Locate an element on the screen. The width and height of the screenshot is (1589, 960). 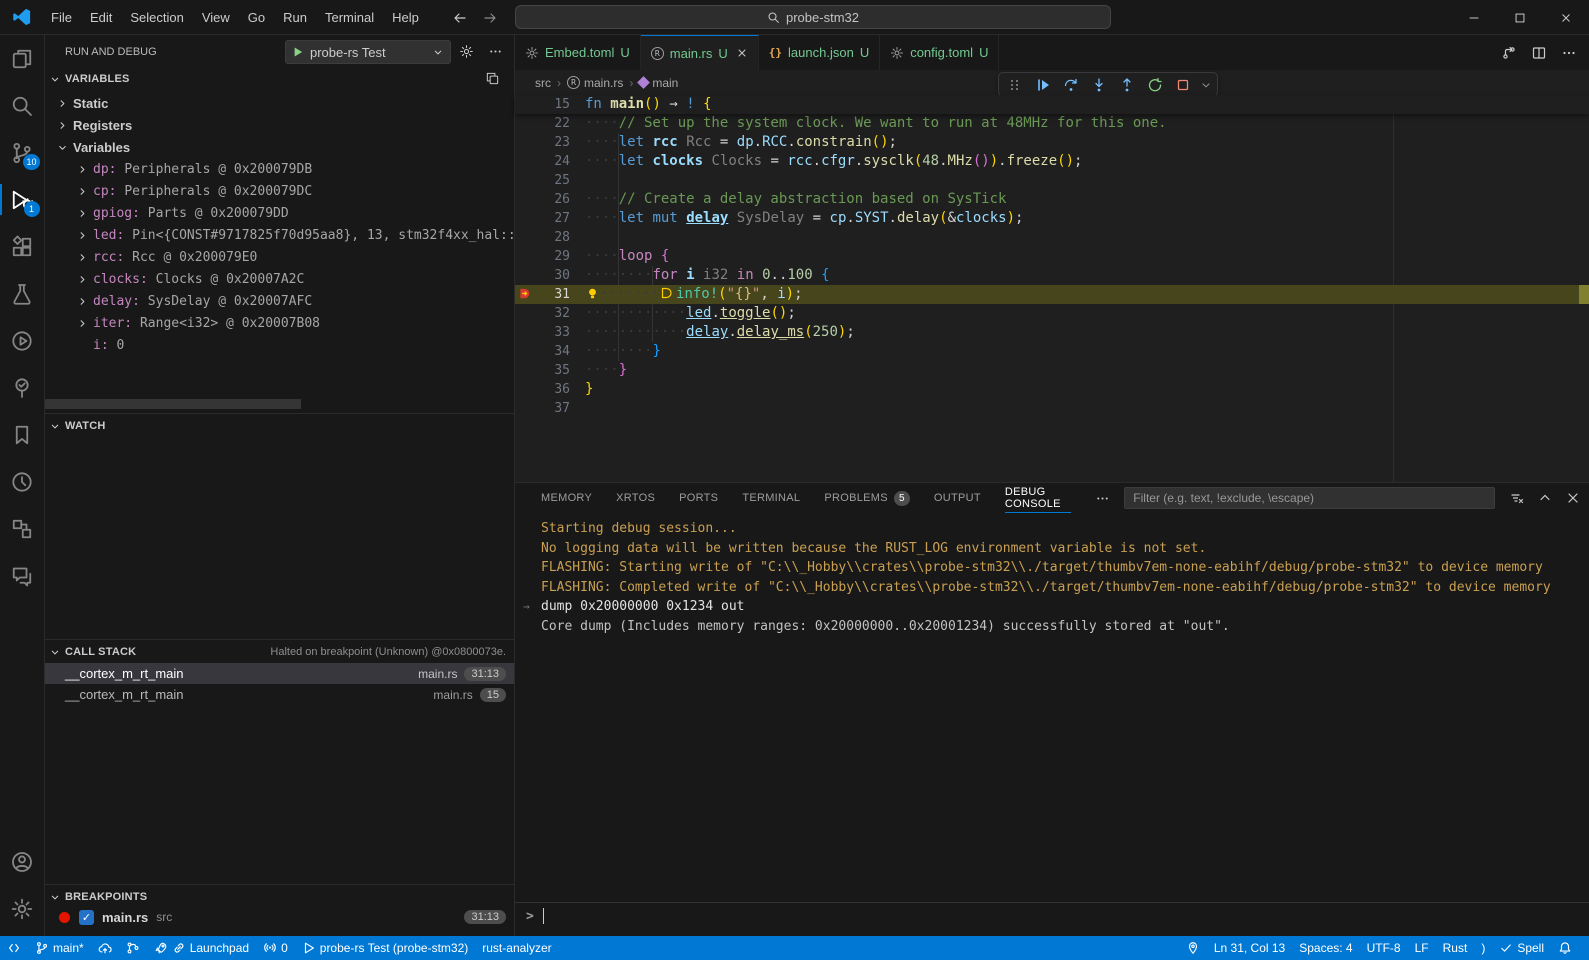
menu-terminal: Terminal is located at coordinates (349, 17).